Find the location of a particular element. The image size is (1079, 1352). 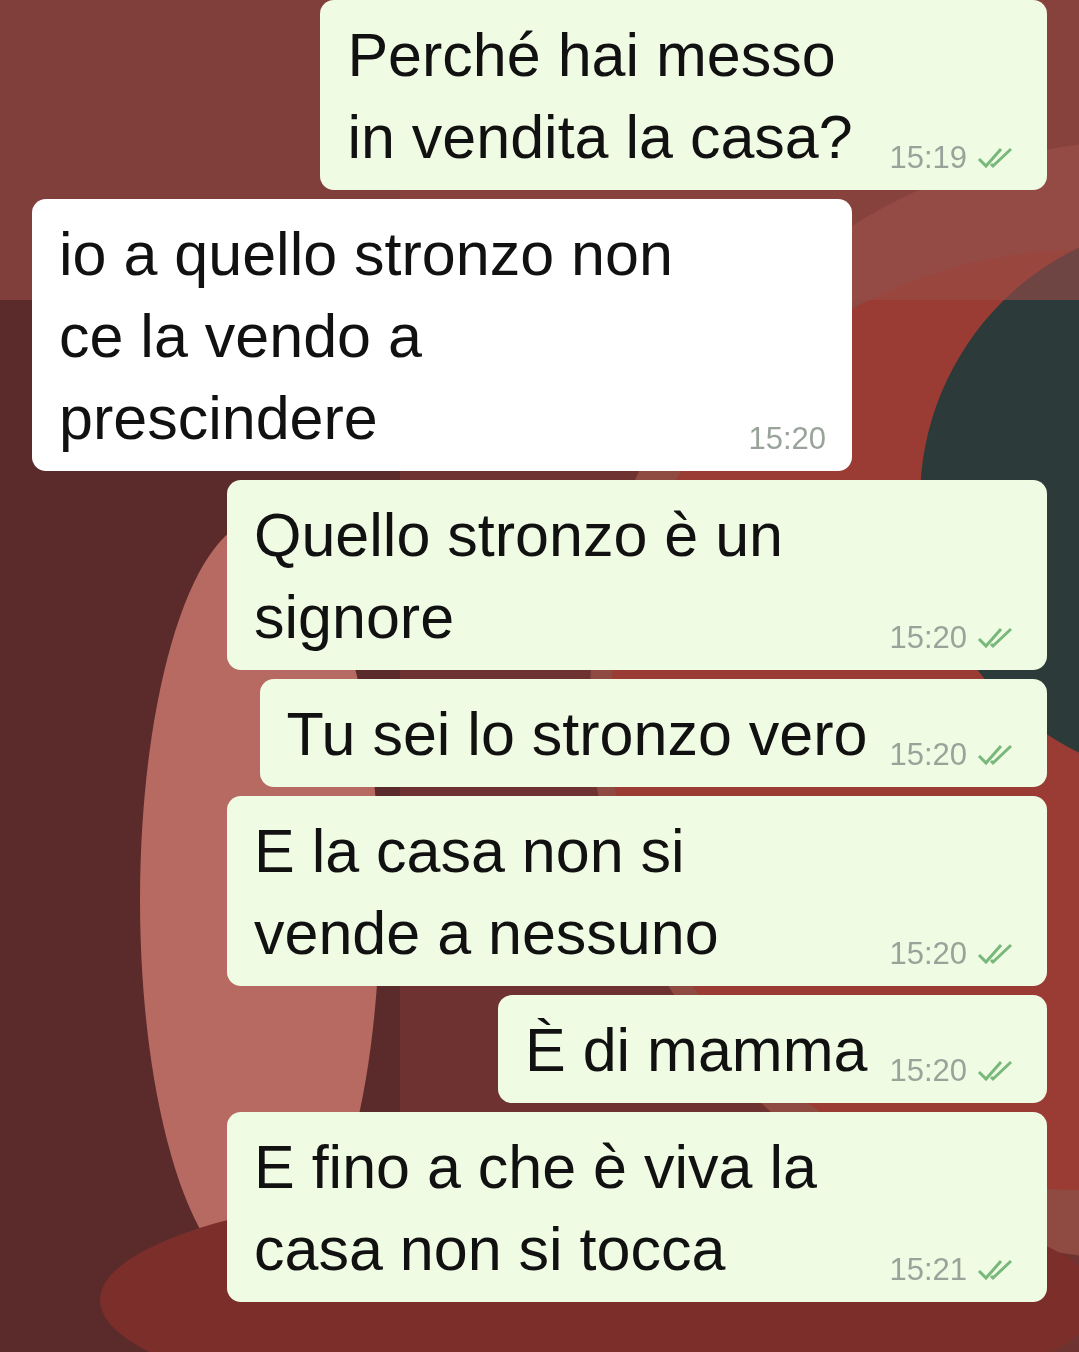

message-text: Tu sei lo stronzo vero is located at coordinates (577, 734).